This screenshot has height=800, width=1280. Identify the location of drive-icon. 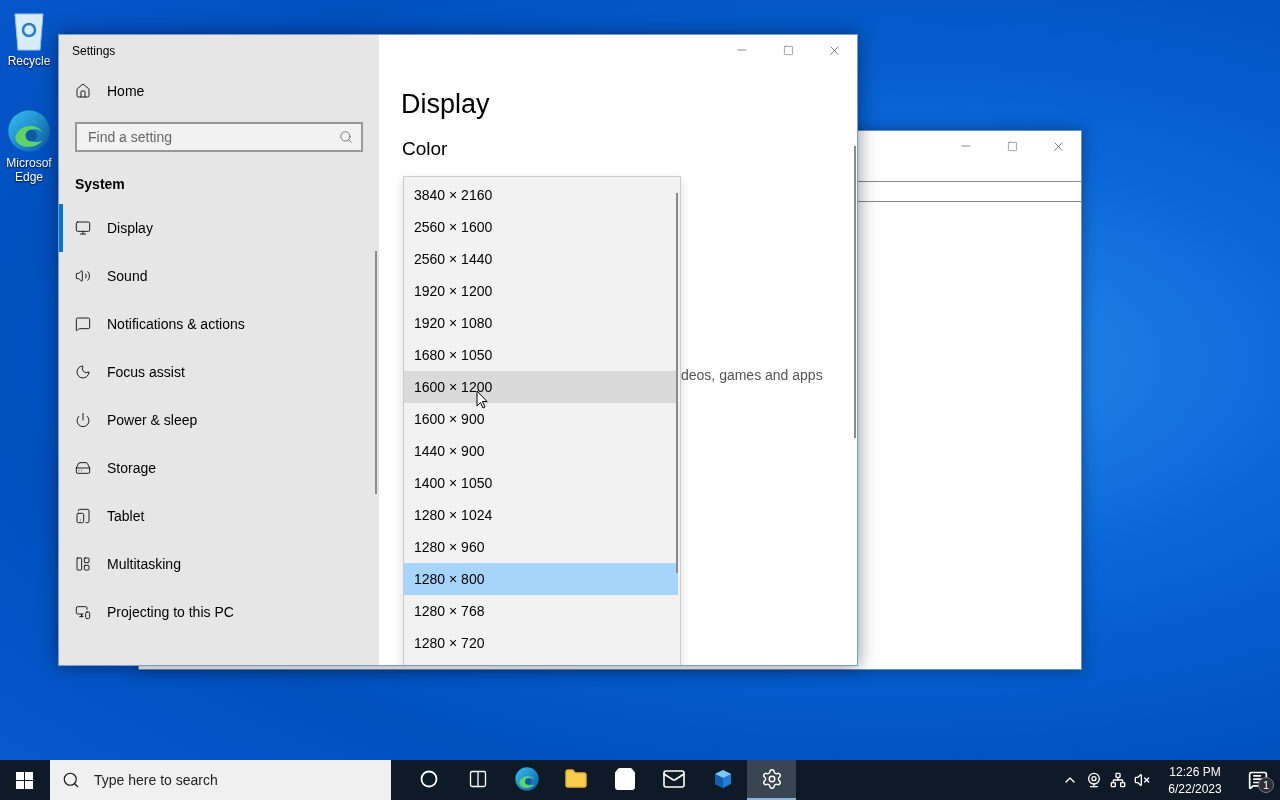
(83, 468).